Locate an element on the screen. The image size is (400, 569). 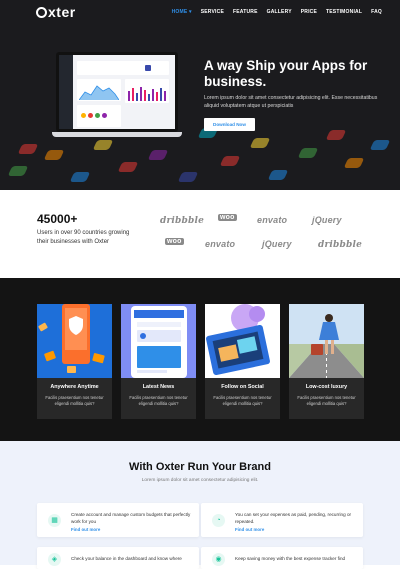
feature-image-social is located at coordinates (242, 341).